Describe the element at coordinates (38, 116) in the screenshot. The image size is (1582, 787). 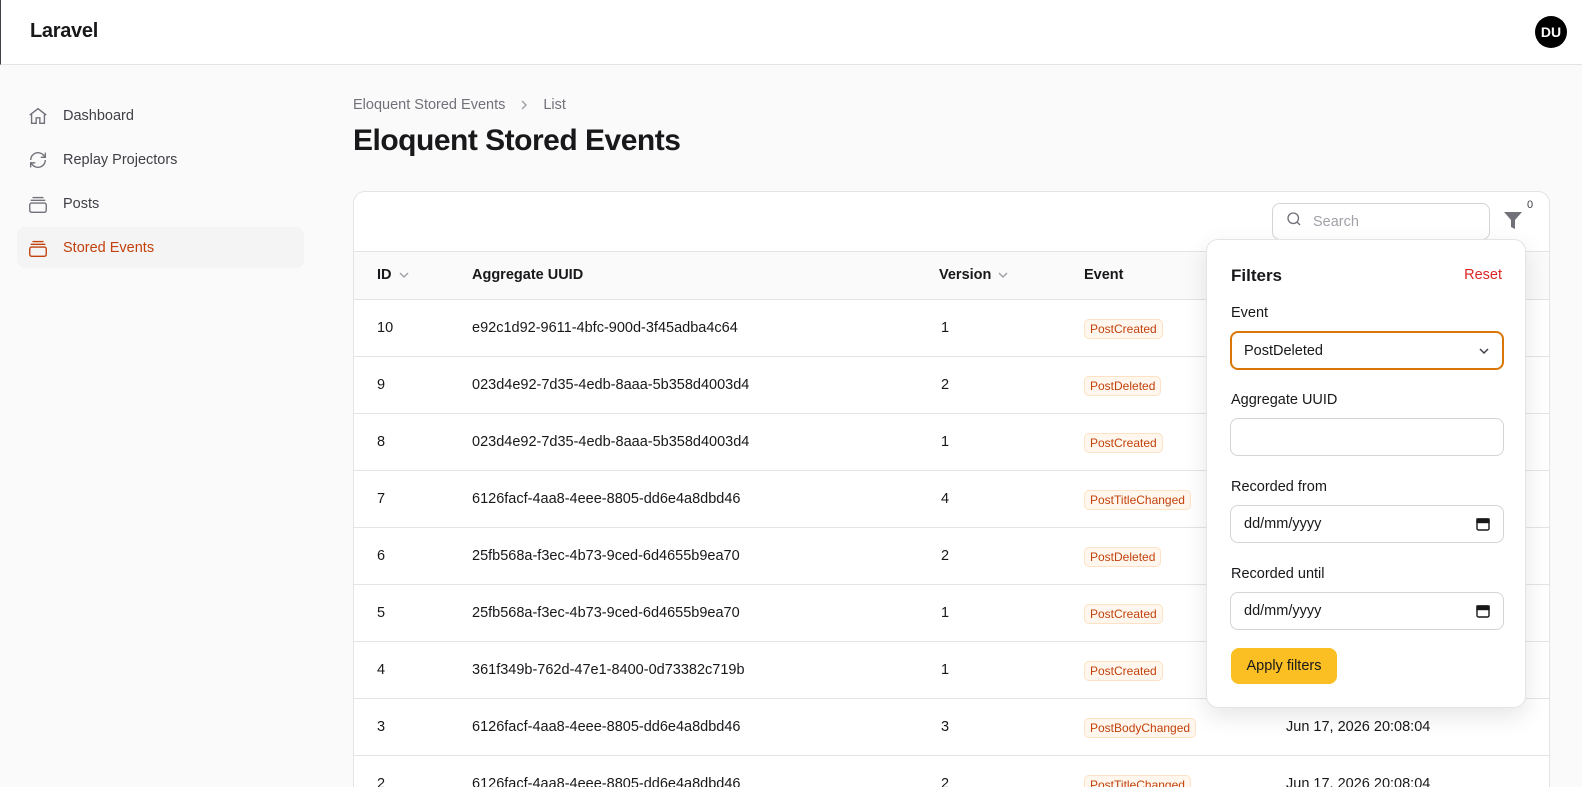
I see `home-icon` at that location.